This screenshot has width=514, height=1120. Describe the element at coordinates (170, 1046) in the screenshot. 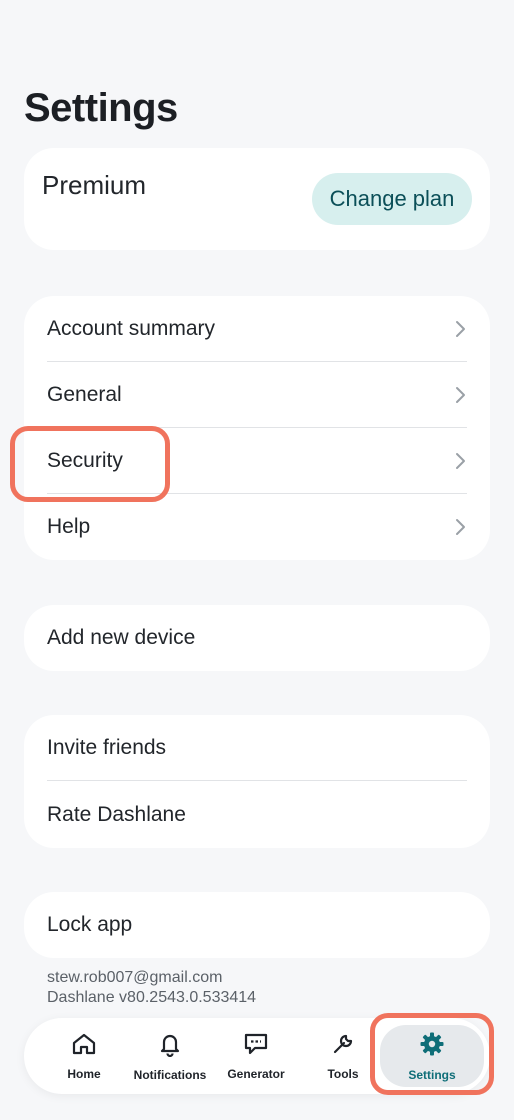

I see `bell-icon` at that location.